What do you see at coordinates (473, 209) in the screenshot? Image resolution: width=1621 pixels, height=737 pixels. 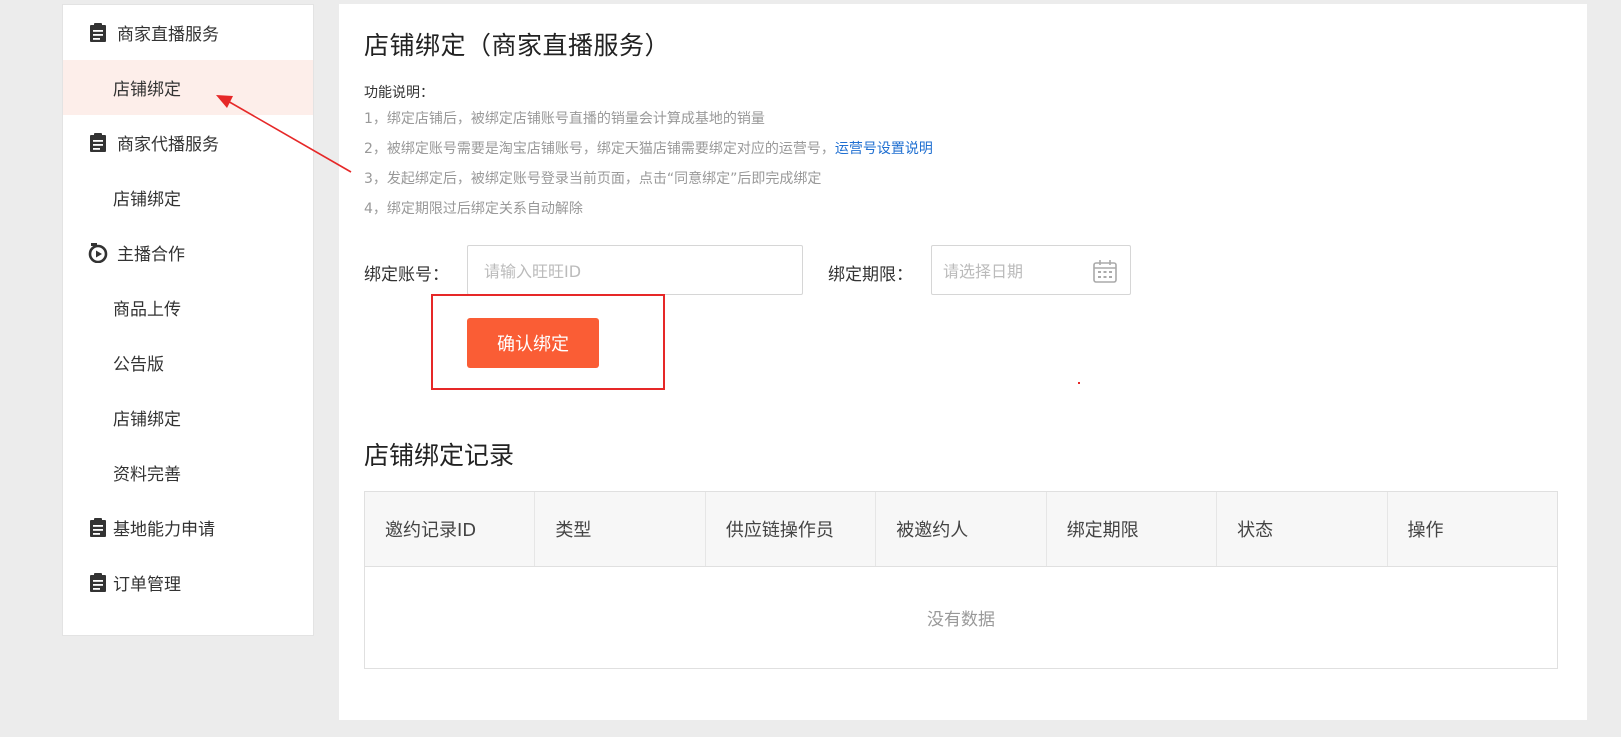 I see `description-line: 4，绑定期限过后绑定关系自动解除` at bounding box center [473, 209].